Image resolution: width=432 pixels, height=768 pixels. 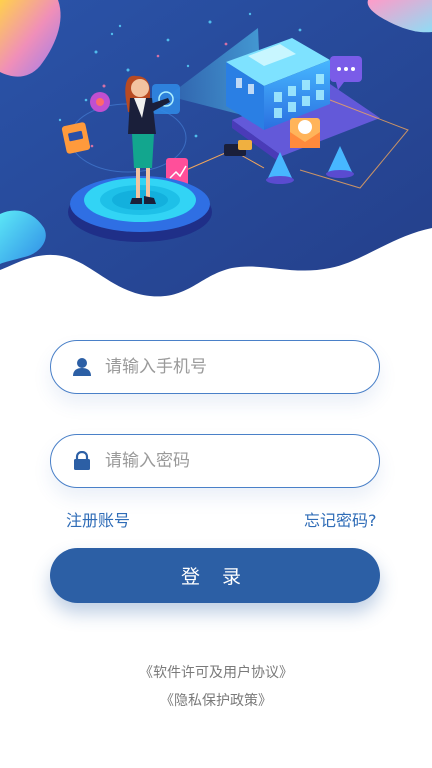 I want to click on phone-field, so click(x=215, y=367).